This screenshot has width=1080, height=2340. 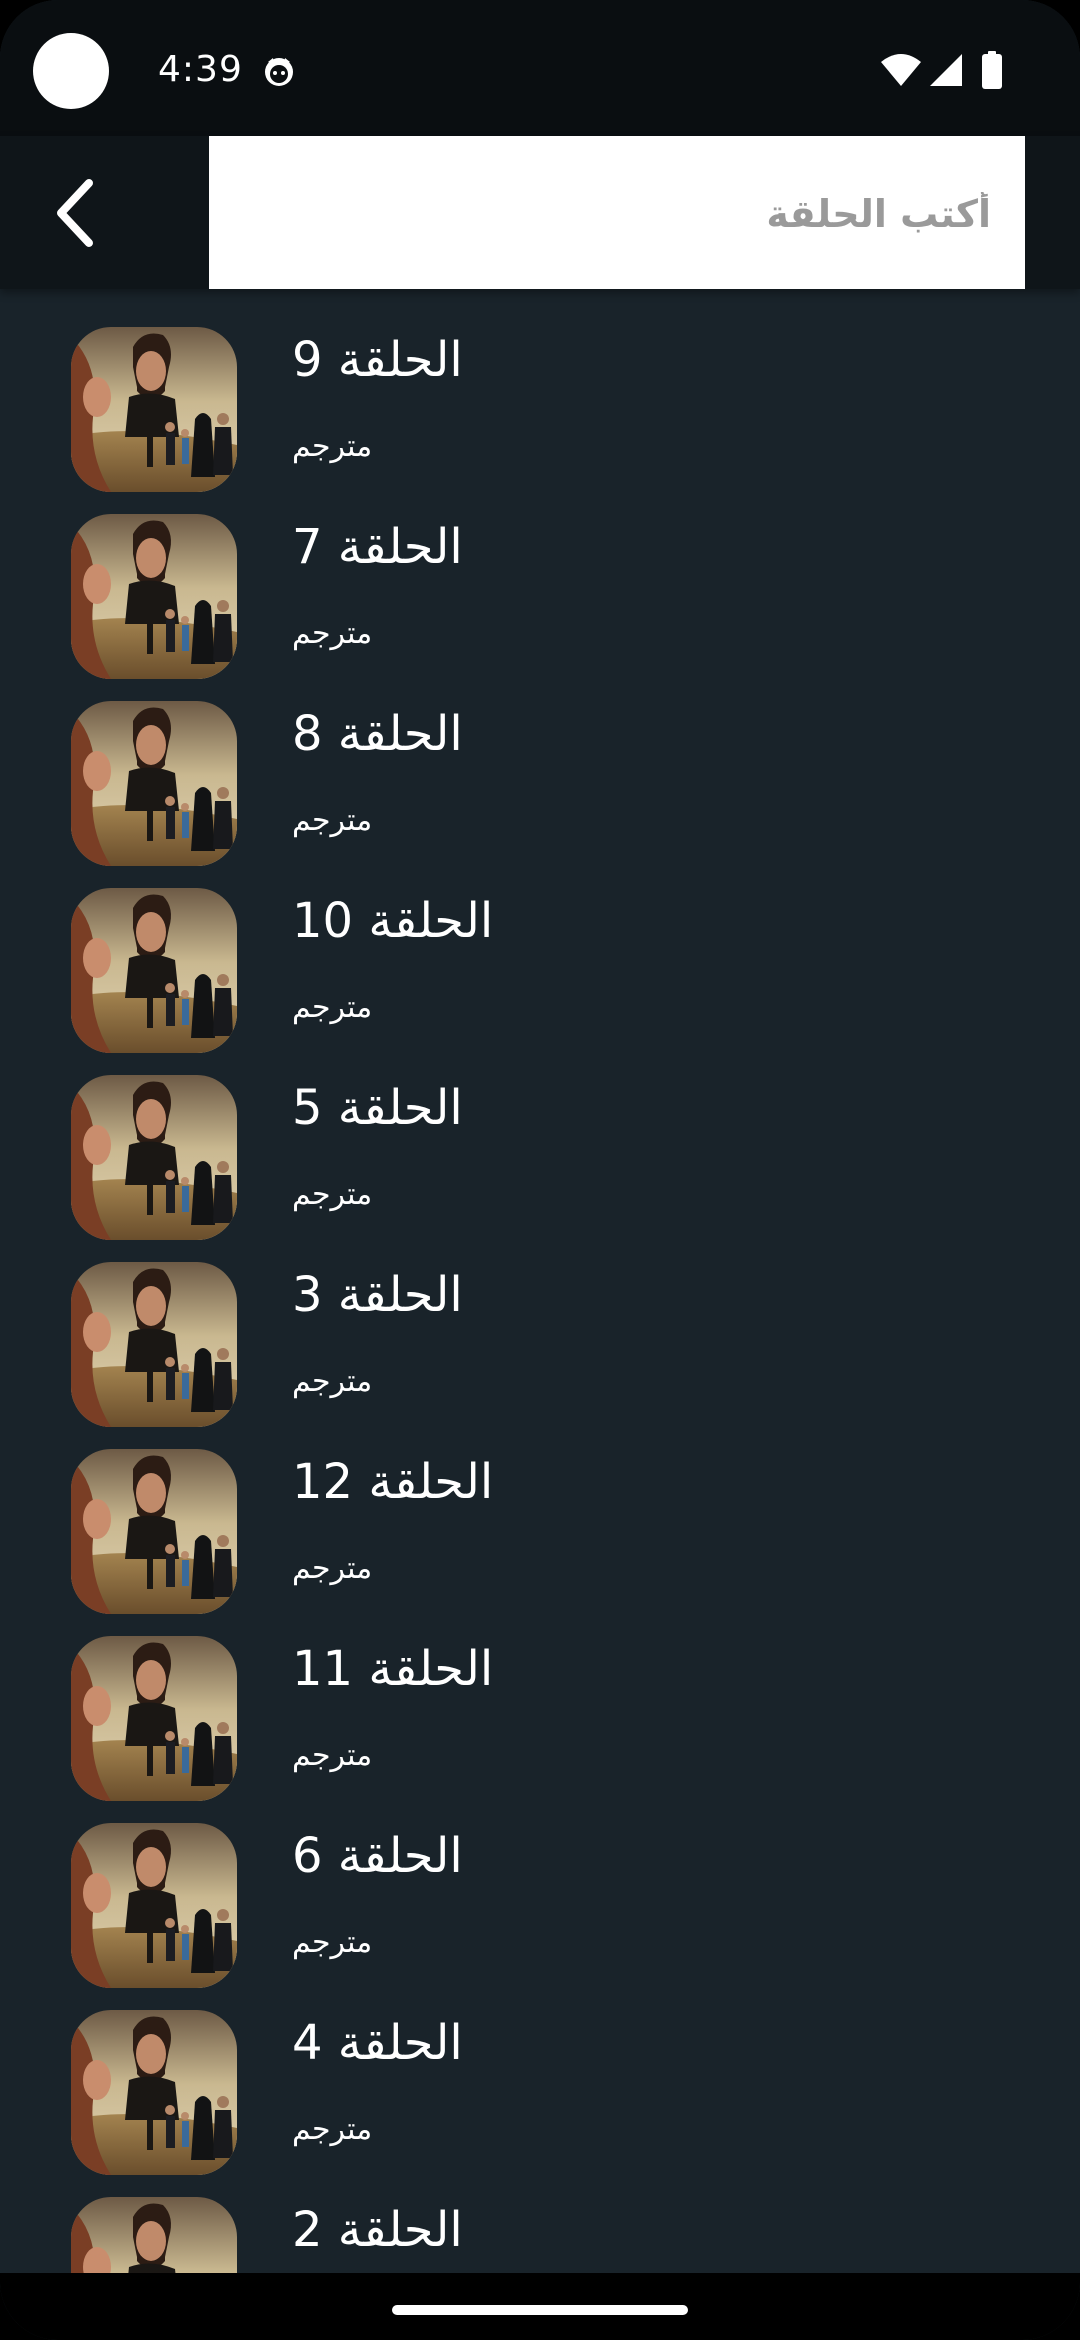 What do you see at coordinates (377, 360) in the screenshot?
I see `episode-title: الحلقة 9` at bounding box center [377, 360].